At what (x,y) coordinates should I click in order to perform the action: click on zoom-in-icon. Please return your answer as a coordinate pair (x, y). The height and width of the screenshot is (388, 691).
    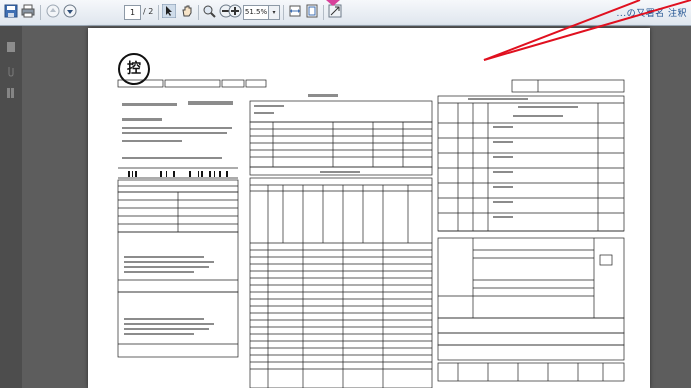
    Looking at the image, I should click on (235, 12).